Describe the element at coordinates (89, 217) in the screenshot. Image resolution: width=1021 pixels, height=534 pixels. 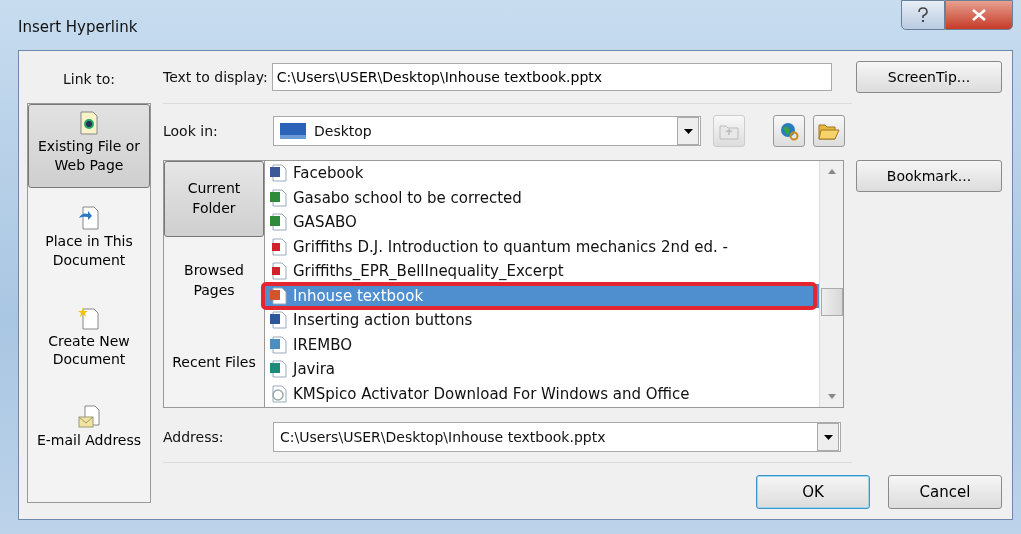
I see `document-arrow-icon` at that location.